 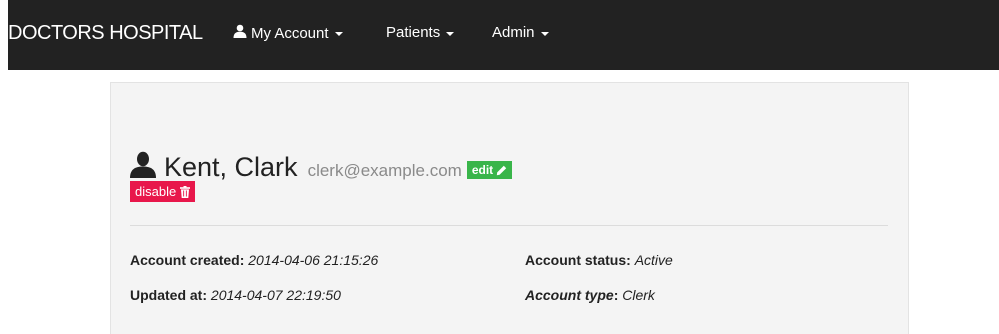 I want to click on edit-button: edit, so click(x=489, y=170).